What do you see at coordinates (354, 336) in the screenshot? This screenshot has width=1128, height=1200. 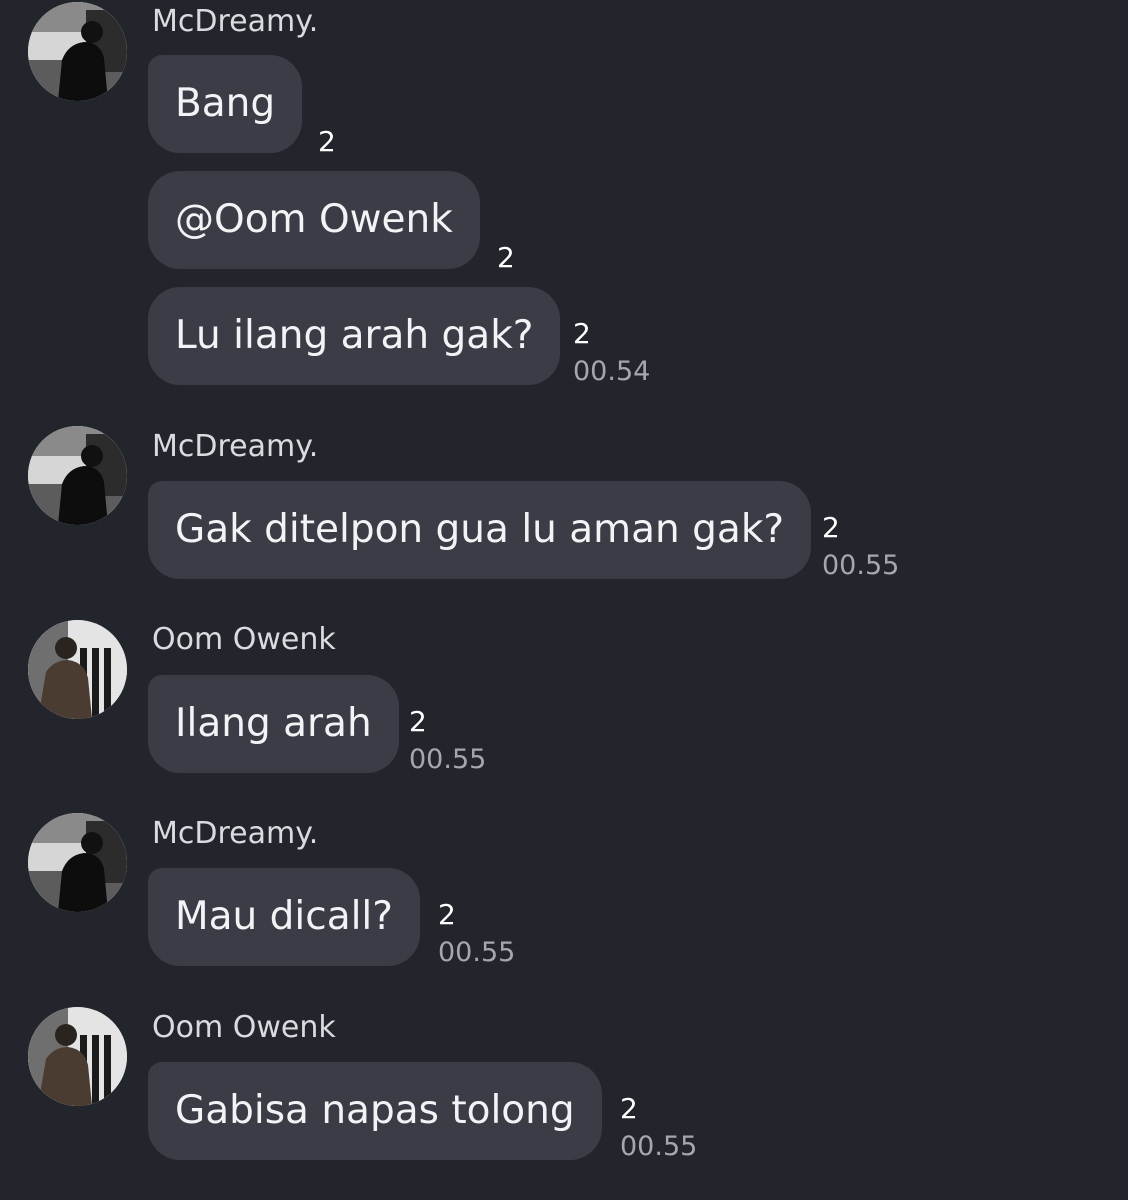 I see `message-bubble: Lu ilang arah gak?` at bounding box center [354, 336].